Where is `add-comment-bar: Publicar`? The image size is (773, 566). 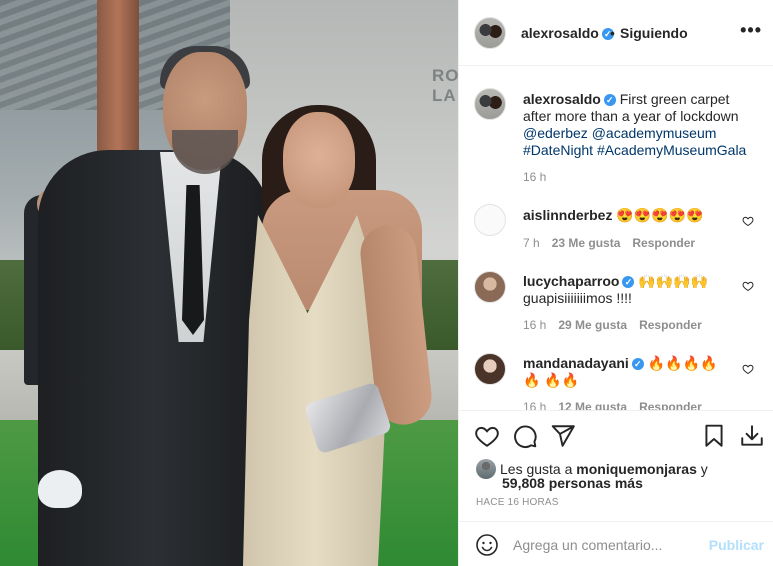
add-comment-bar: Publicar is located at coordinates (616, 543).